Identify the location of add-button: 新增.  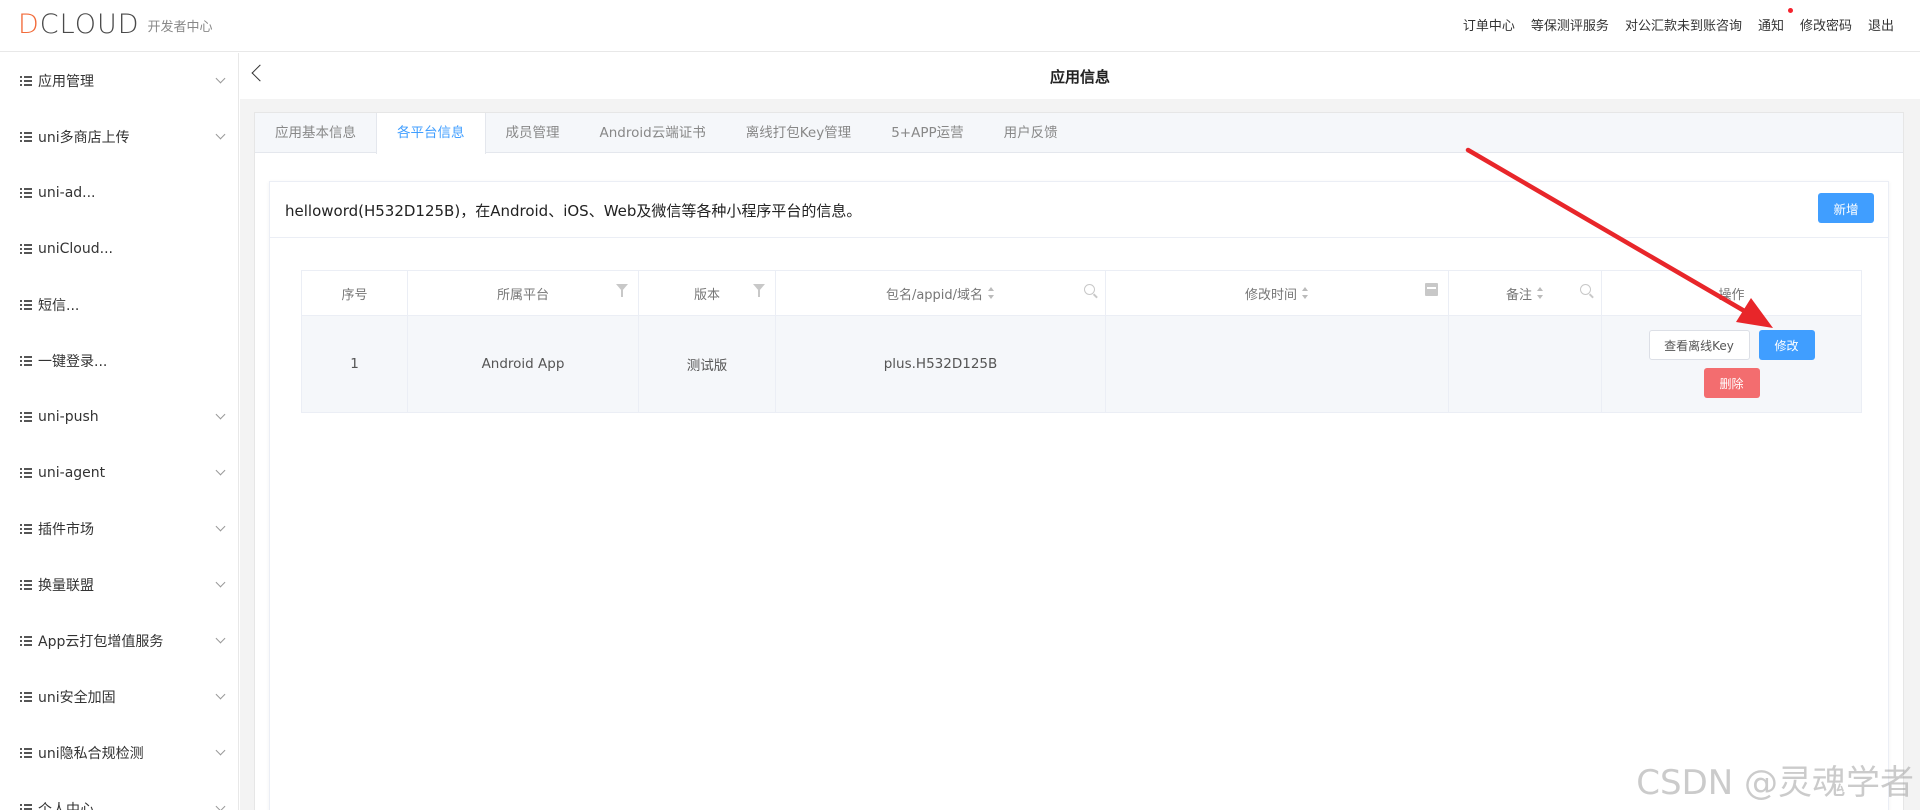
(1846, 208).